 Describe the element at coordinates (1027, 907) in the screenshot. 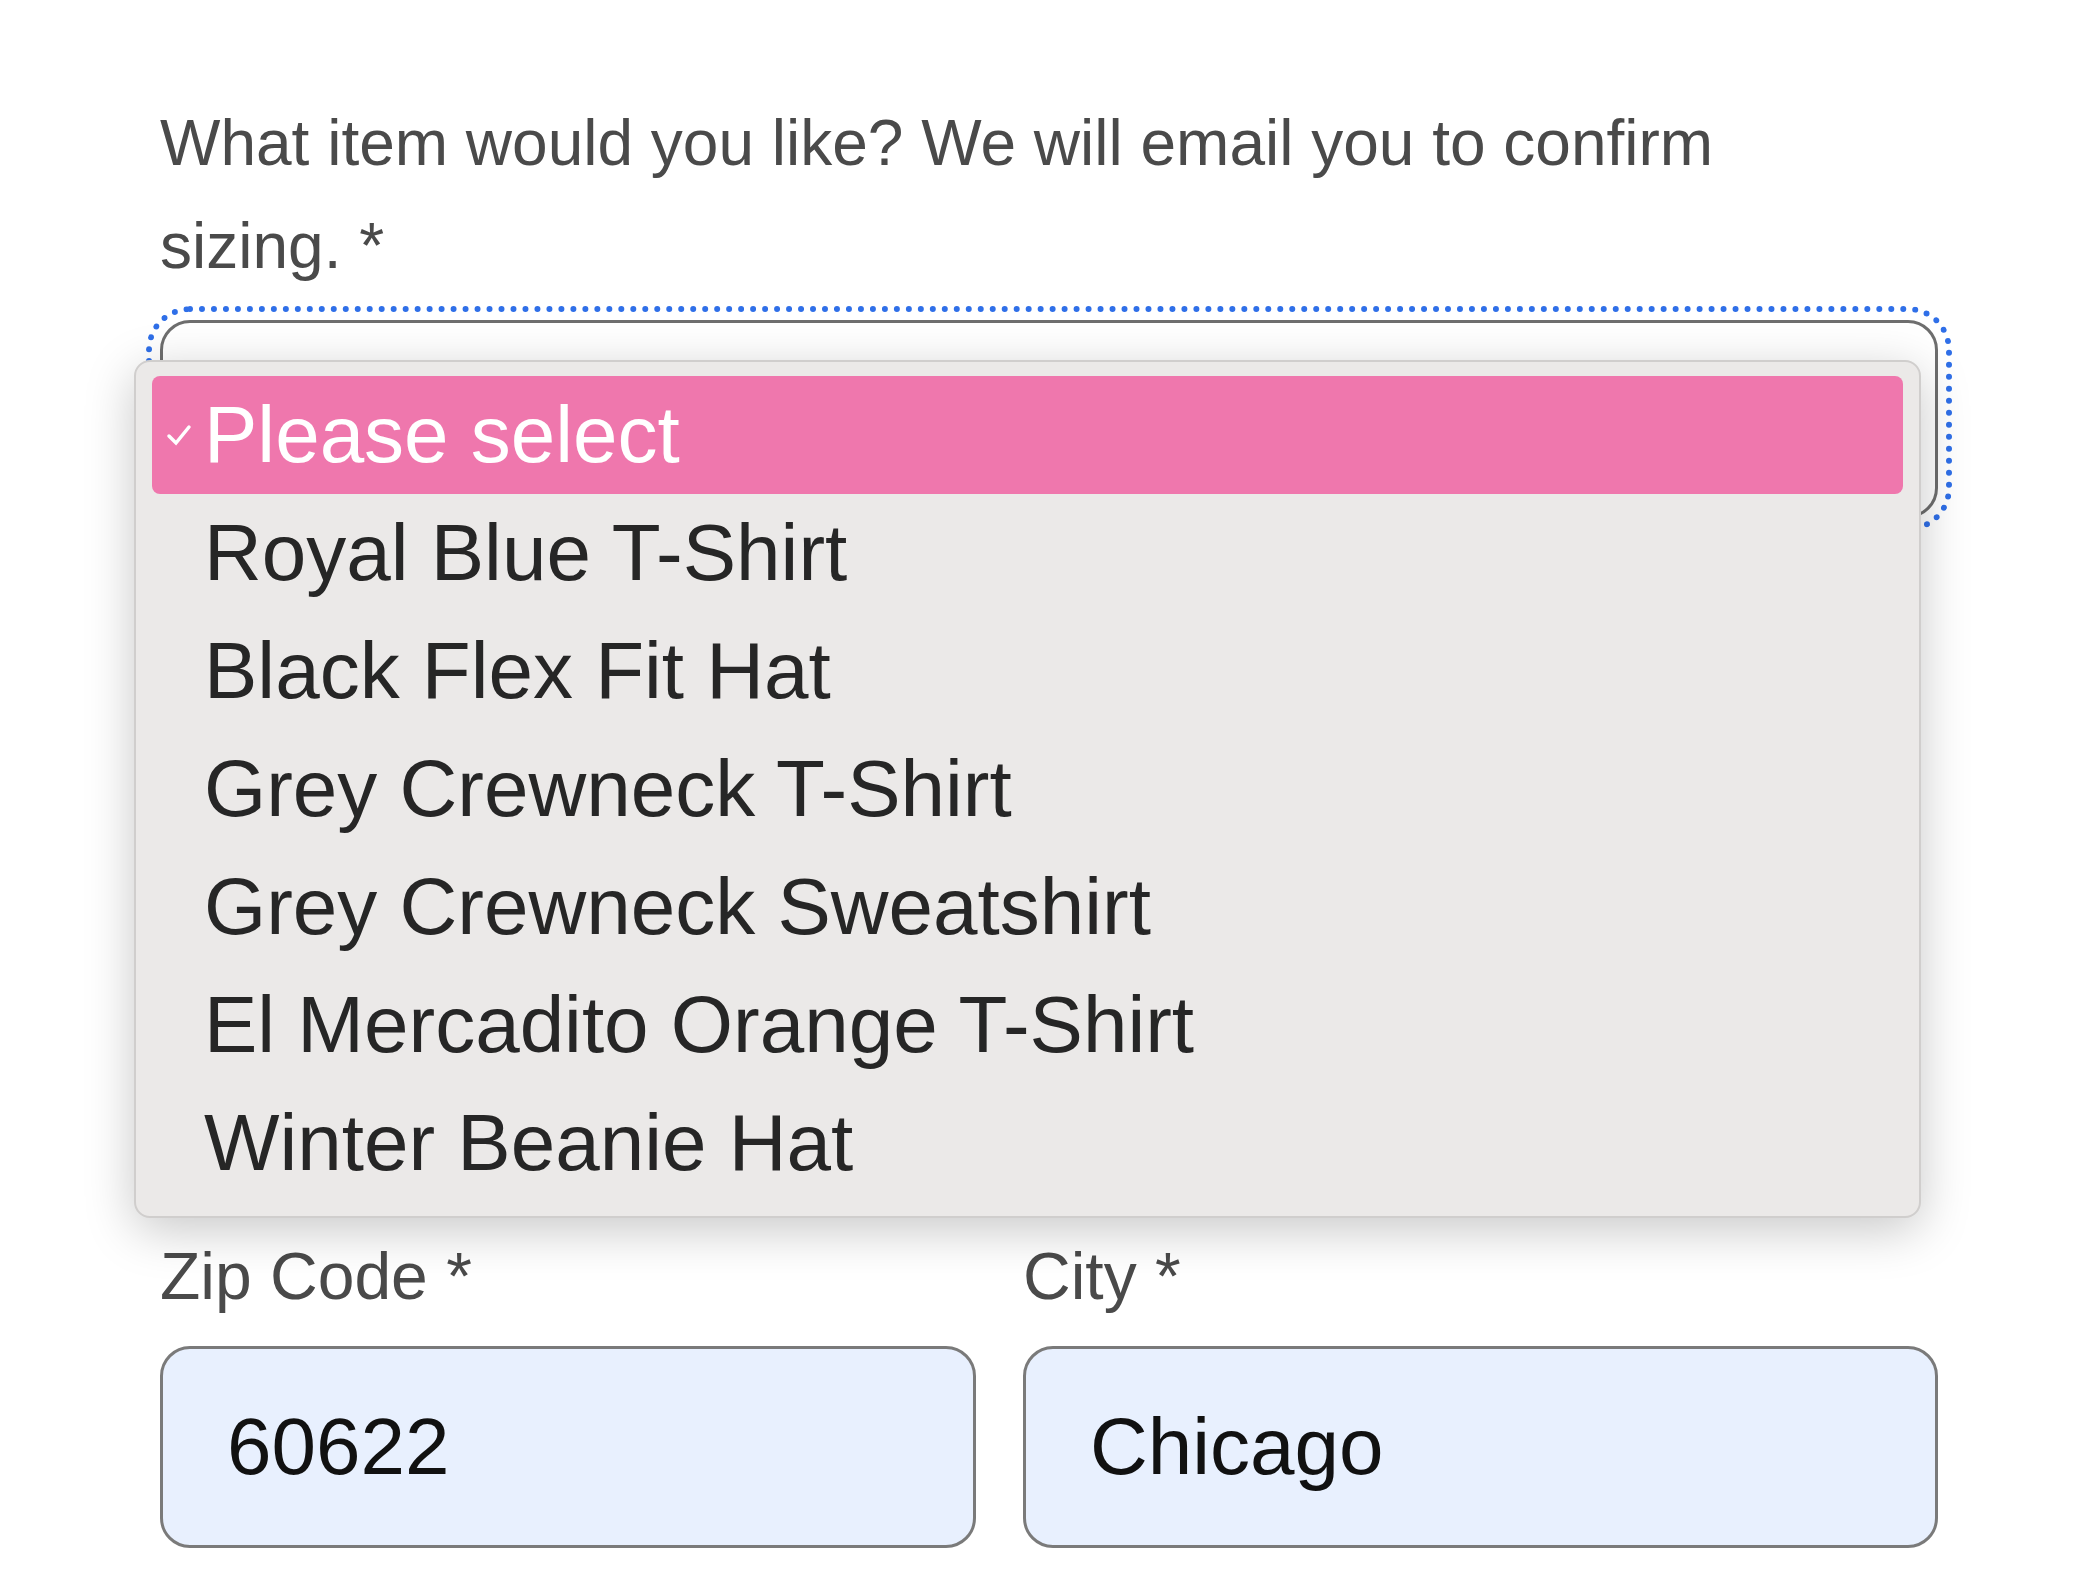

I see `dropdown-option: Grey Crewneck Sweatshirt` at that location.